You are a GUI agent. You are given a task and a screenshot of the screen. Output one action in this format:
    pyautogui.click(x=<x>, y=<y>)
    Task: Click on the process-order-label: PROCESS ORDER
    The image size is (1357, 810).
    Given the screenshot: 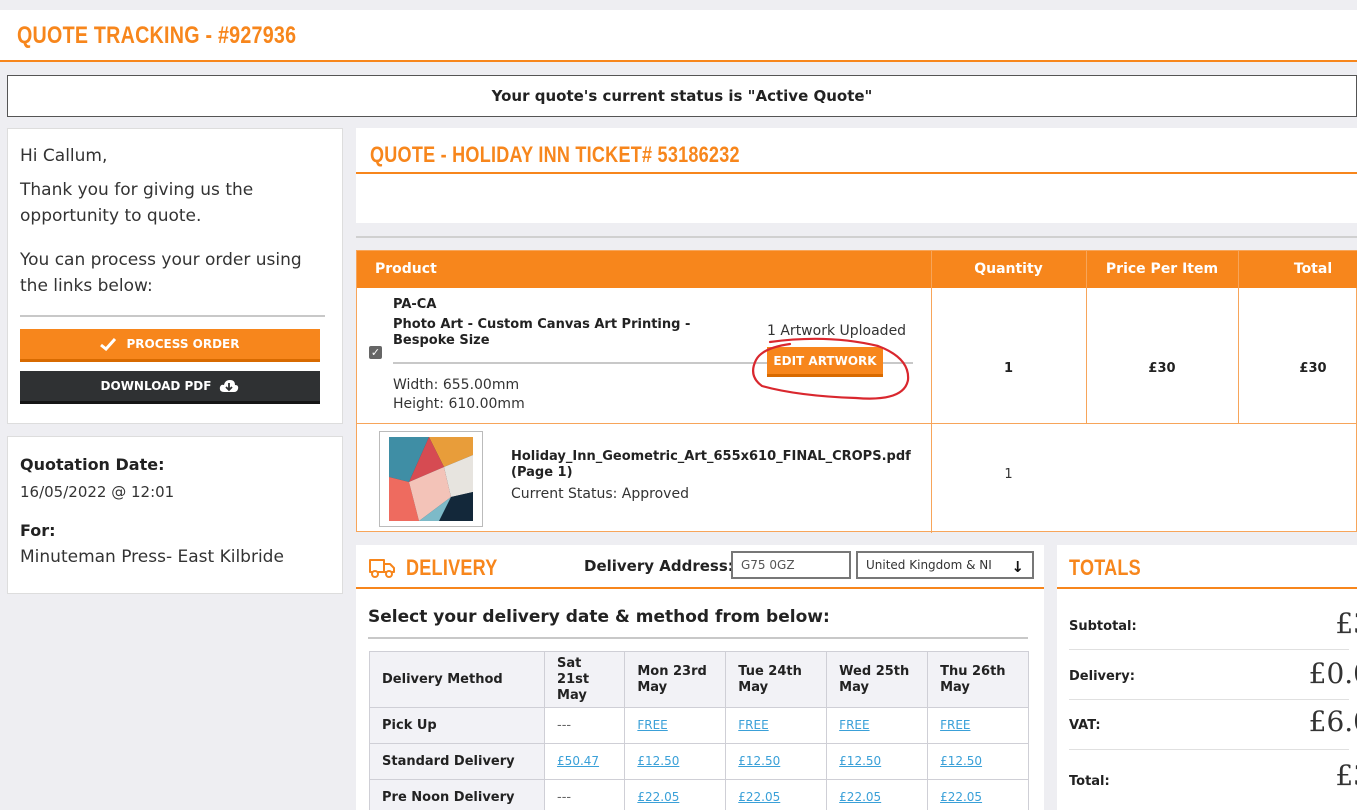 What is the action you would take?
    pyautogui.click(x=183, y=344)
    